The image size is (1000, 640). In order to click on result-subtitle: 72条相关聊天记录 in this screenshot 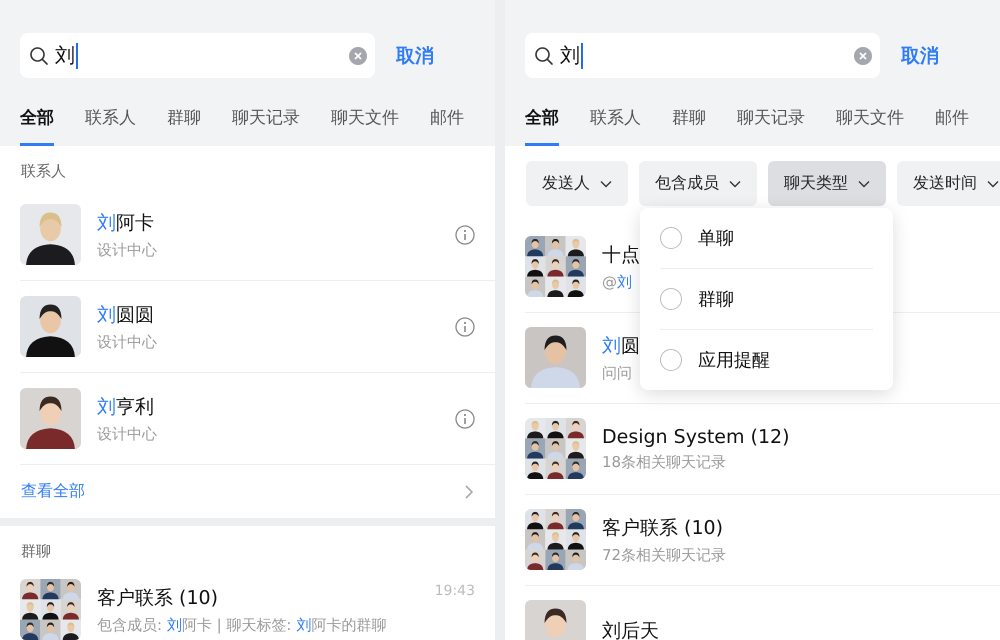, I will do `click(665, 555)`.